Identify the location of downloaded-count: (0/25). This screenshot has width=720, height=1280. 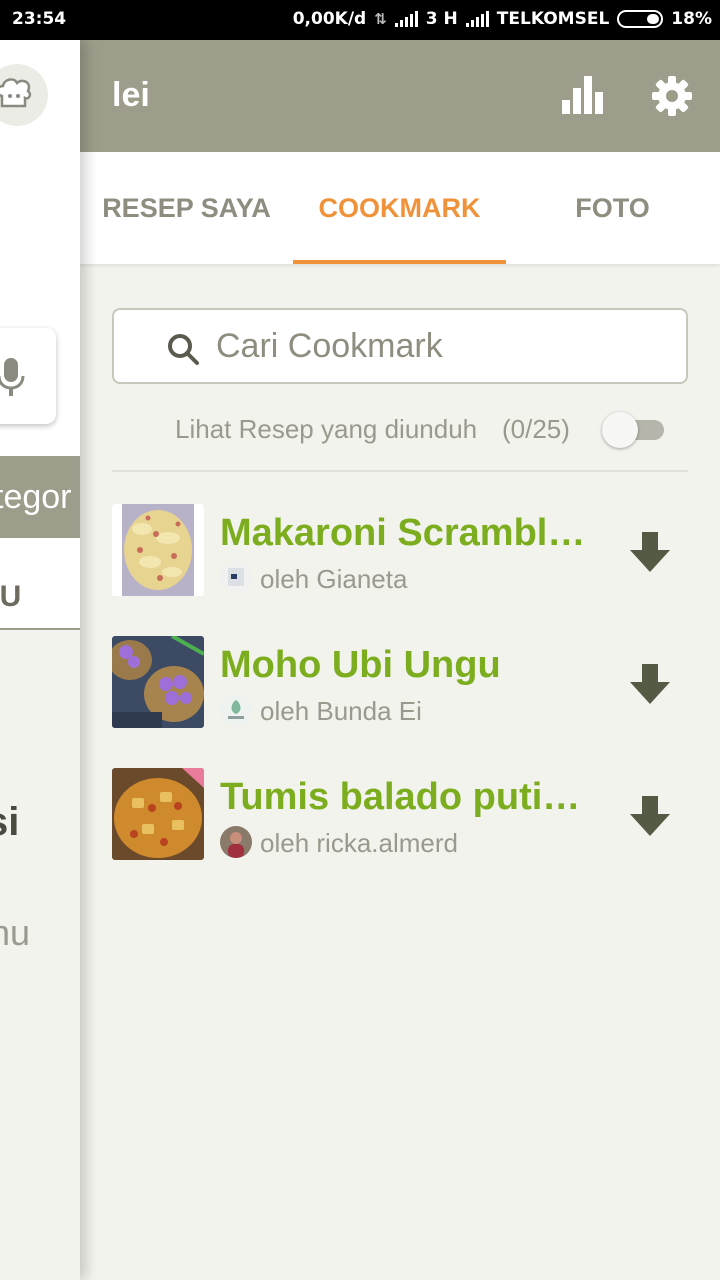
(536, 429).